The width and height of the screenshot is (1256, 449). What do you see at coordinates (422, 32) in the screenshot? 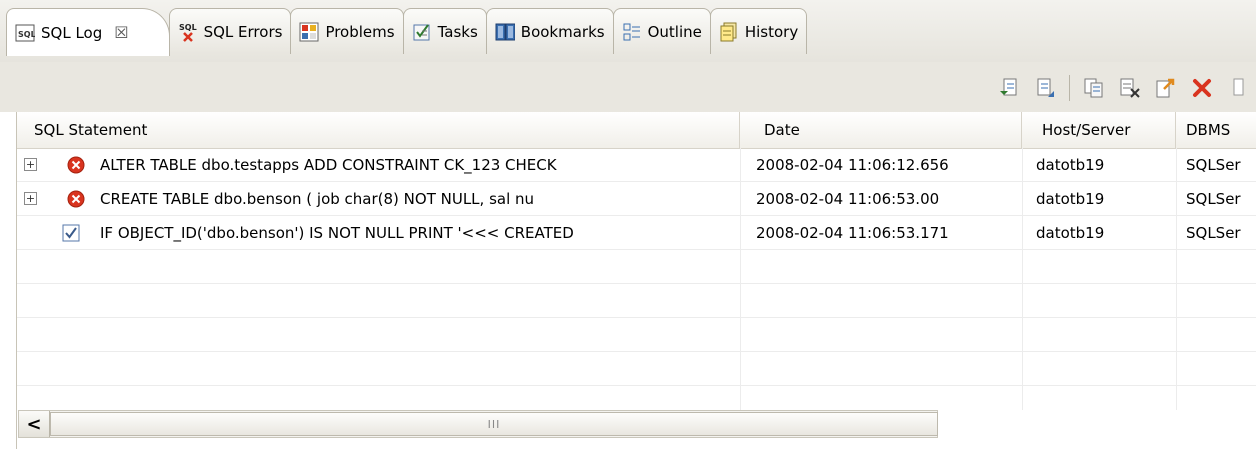
I see `tasks-icon` at bounding box center [422, 32].